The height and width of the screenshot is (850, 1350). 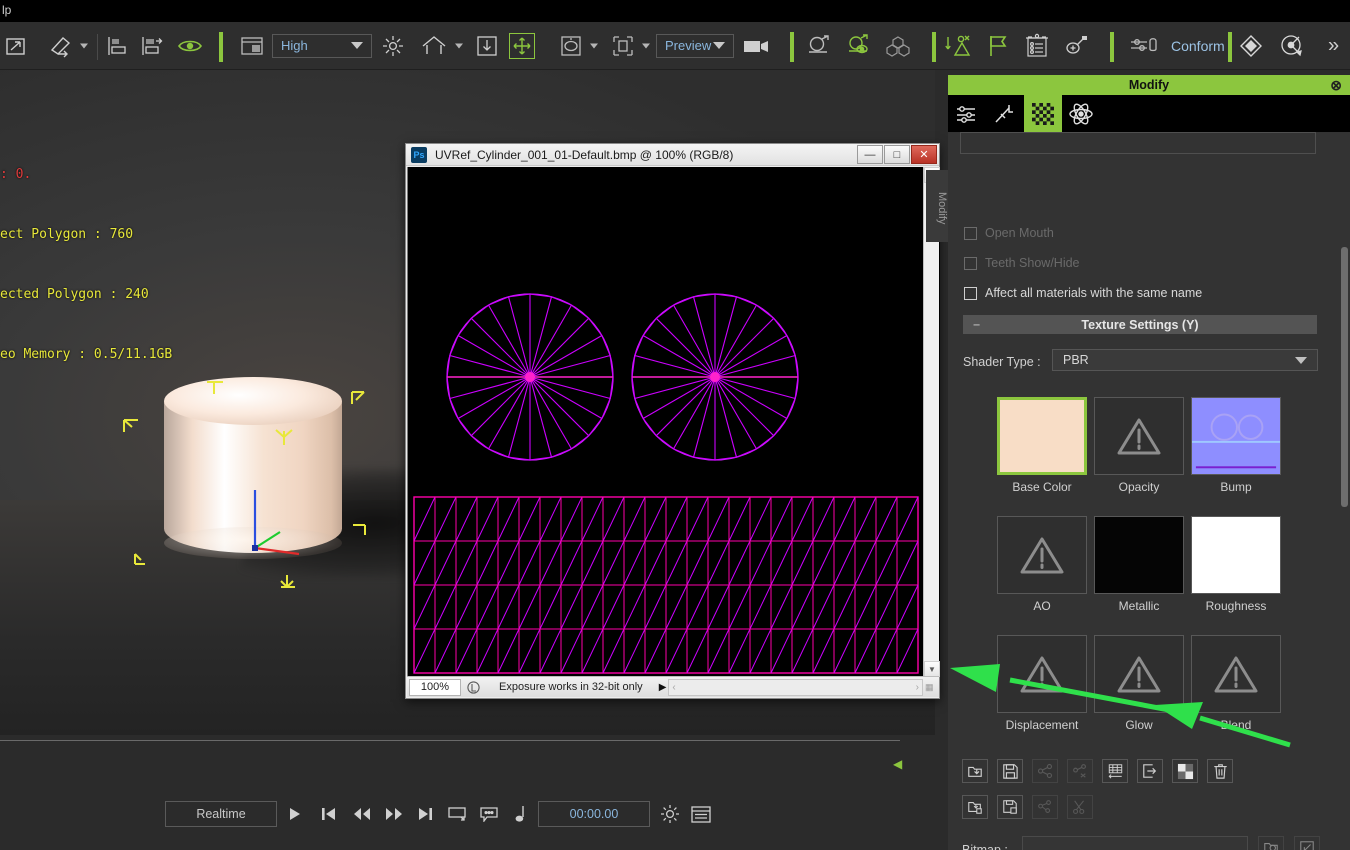 What do you see at coordinates (84, 45) in the screenshot?
I see `transform-chevron-down-icon` at bounding box center [84, 45].